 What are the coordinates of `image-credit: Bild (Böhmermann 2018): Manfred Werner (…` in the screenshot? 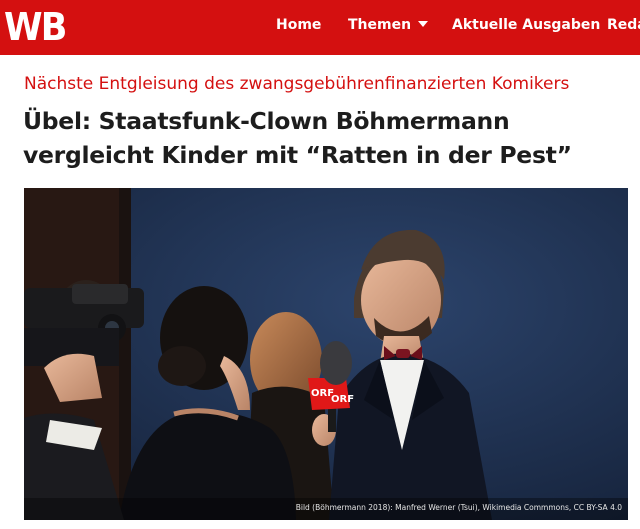 It's located at (458, 507).